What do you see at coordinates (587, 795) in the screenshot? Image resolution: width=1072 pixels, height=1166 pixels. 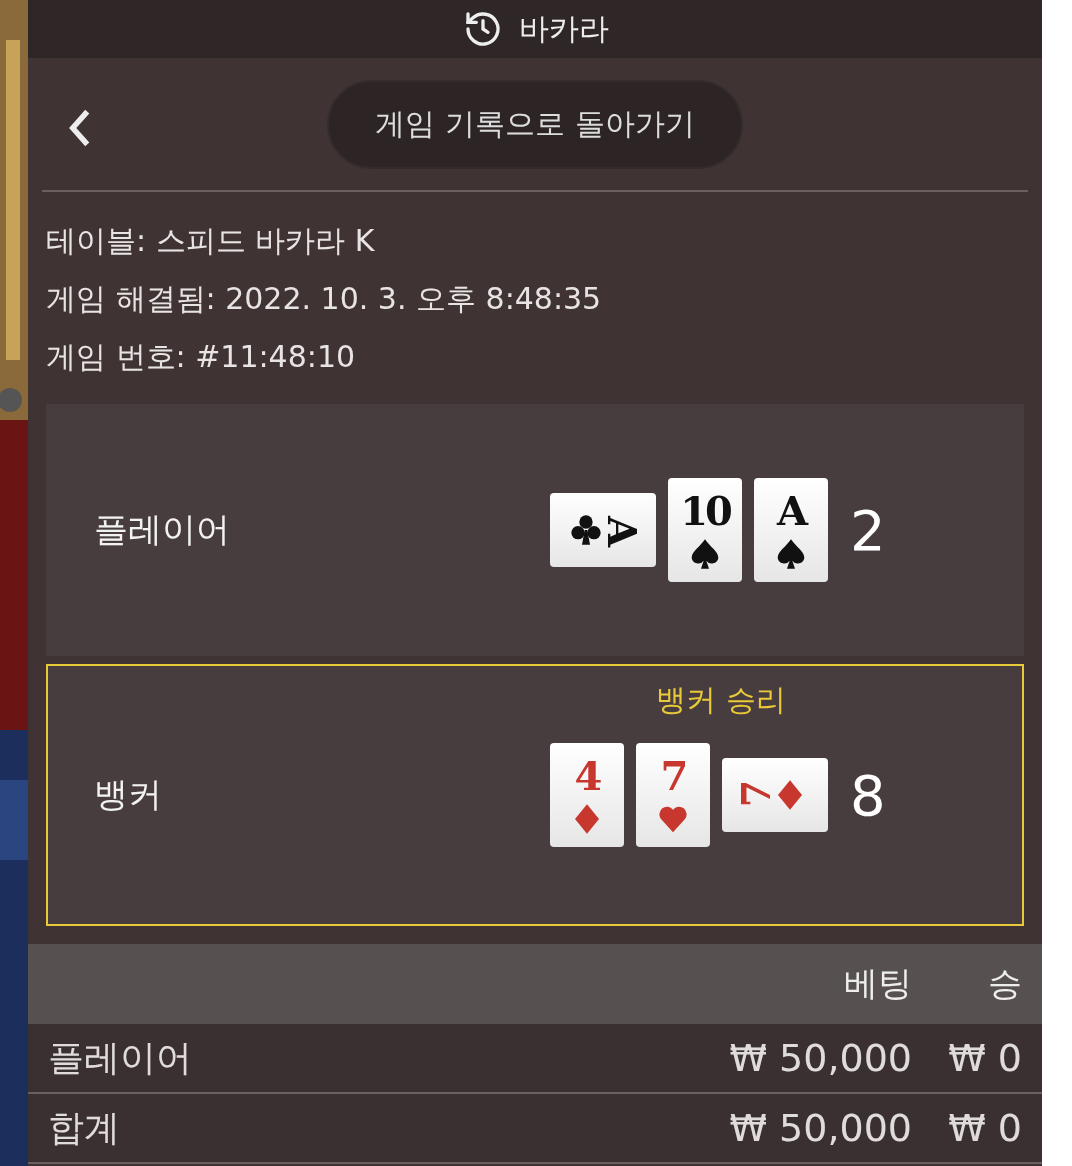 I see `playing-card: 4` at bounding box center [587, 795].